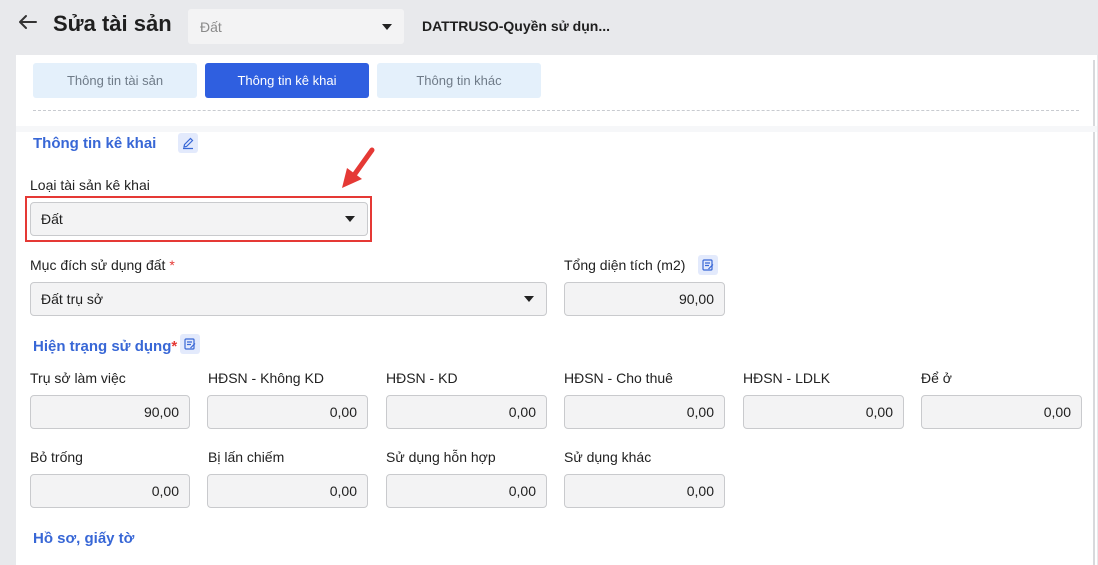 The image size is (1098, 565). Describe the element at coordinates (288, 299) in the screenshot. I see `purpose-select: Đất trụ sở` at that location.